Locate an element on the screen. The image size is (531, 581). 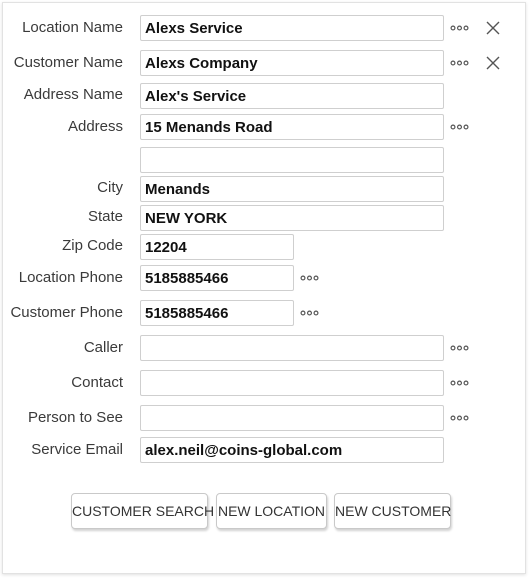
person-to-see-label: Person to See is located at coordinates (75, 417).